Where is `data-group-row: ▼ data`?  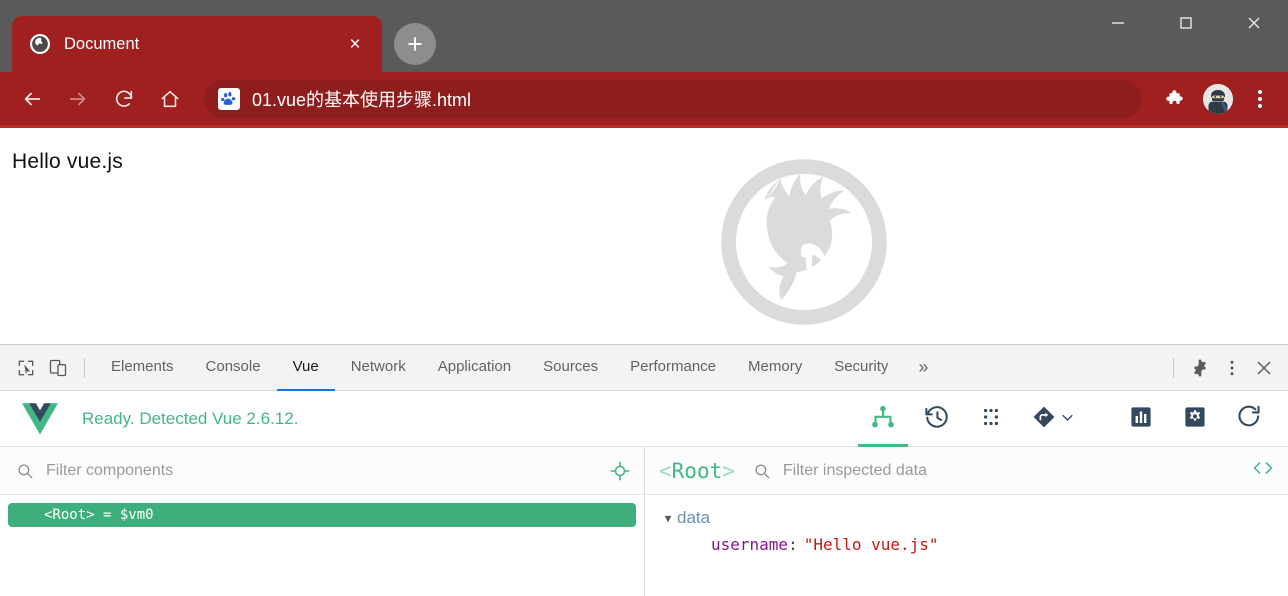
data-group-row: ▼ data is located at coordinates (973, 518).